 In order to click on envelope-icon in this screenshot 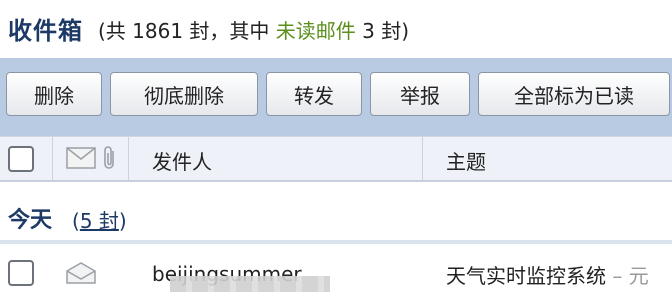, I will do `click(81, 160)`.